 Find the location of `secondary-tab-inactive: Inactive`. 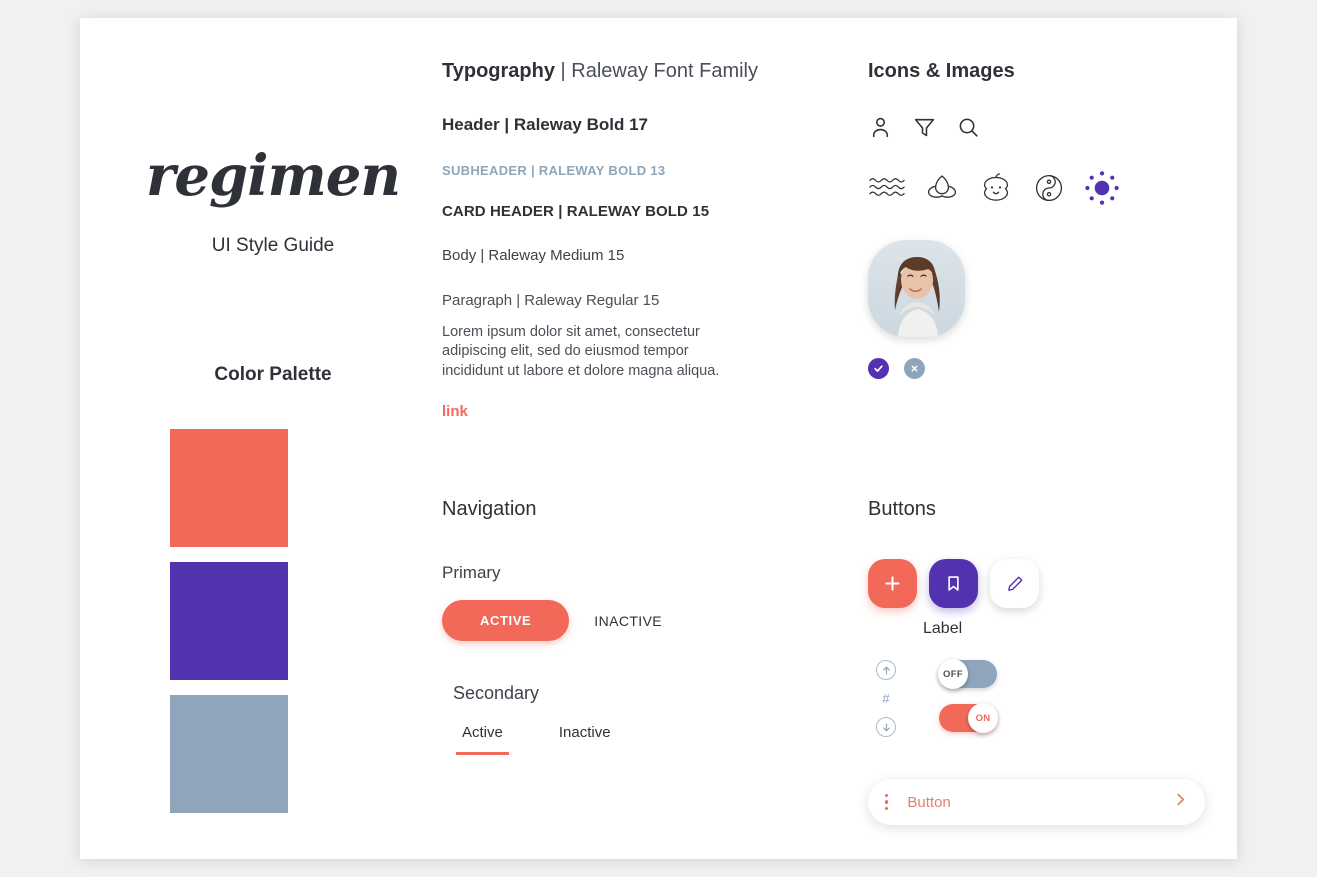

secondary-tab-inactive: Inactive is located at coordinates (585, 739).